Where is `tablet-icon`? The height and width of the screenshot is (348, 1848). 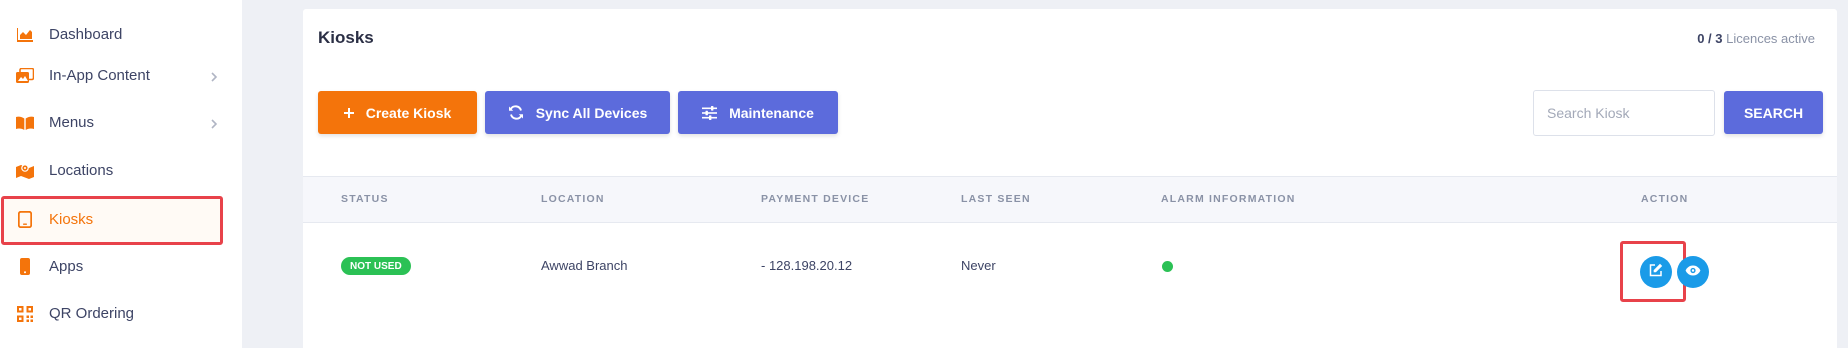
tablet-icon is located at coordinates (25, 220).